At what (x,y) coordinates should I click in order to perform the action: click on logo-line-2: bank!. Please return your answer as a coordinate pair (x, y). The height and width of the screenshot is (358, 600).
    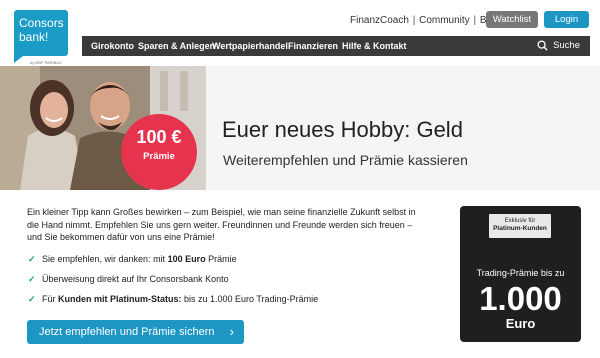
    Looking at the image, I should click on (34, 37).